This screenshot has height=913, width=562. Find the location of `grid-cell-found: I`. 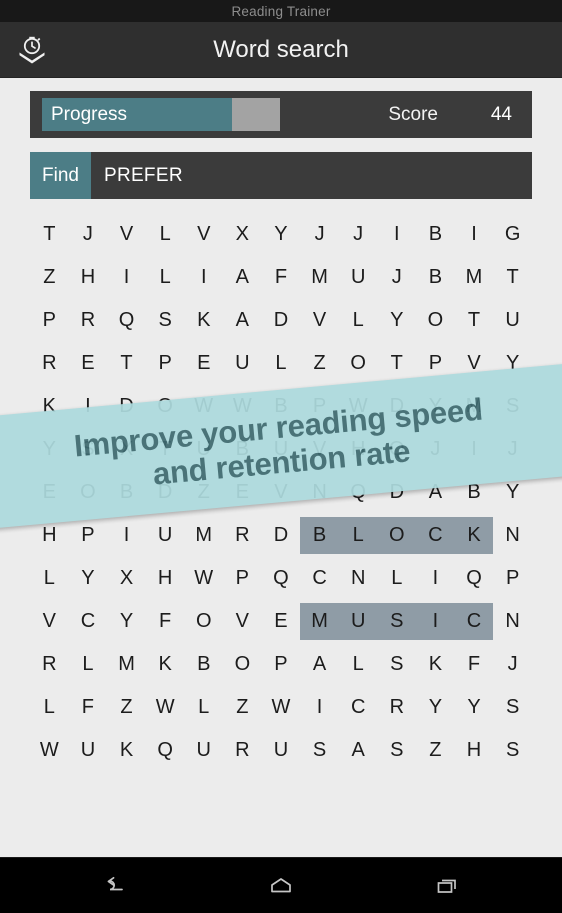

grid-cell-found: I is located at coordinates (435, 621).